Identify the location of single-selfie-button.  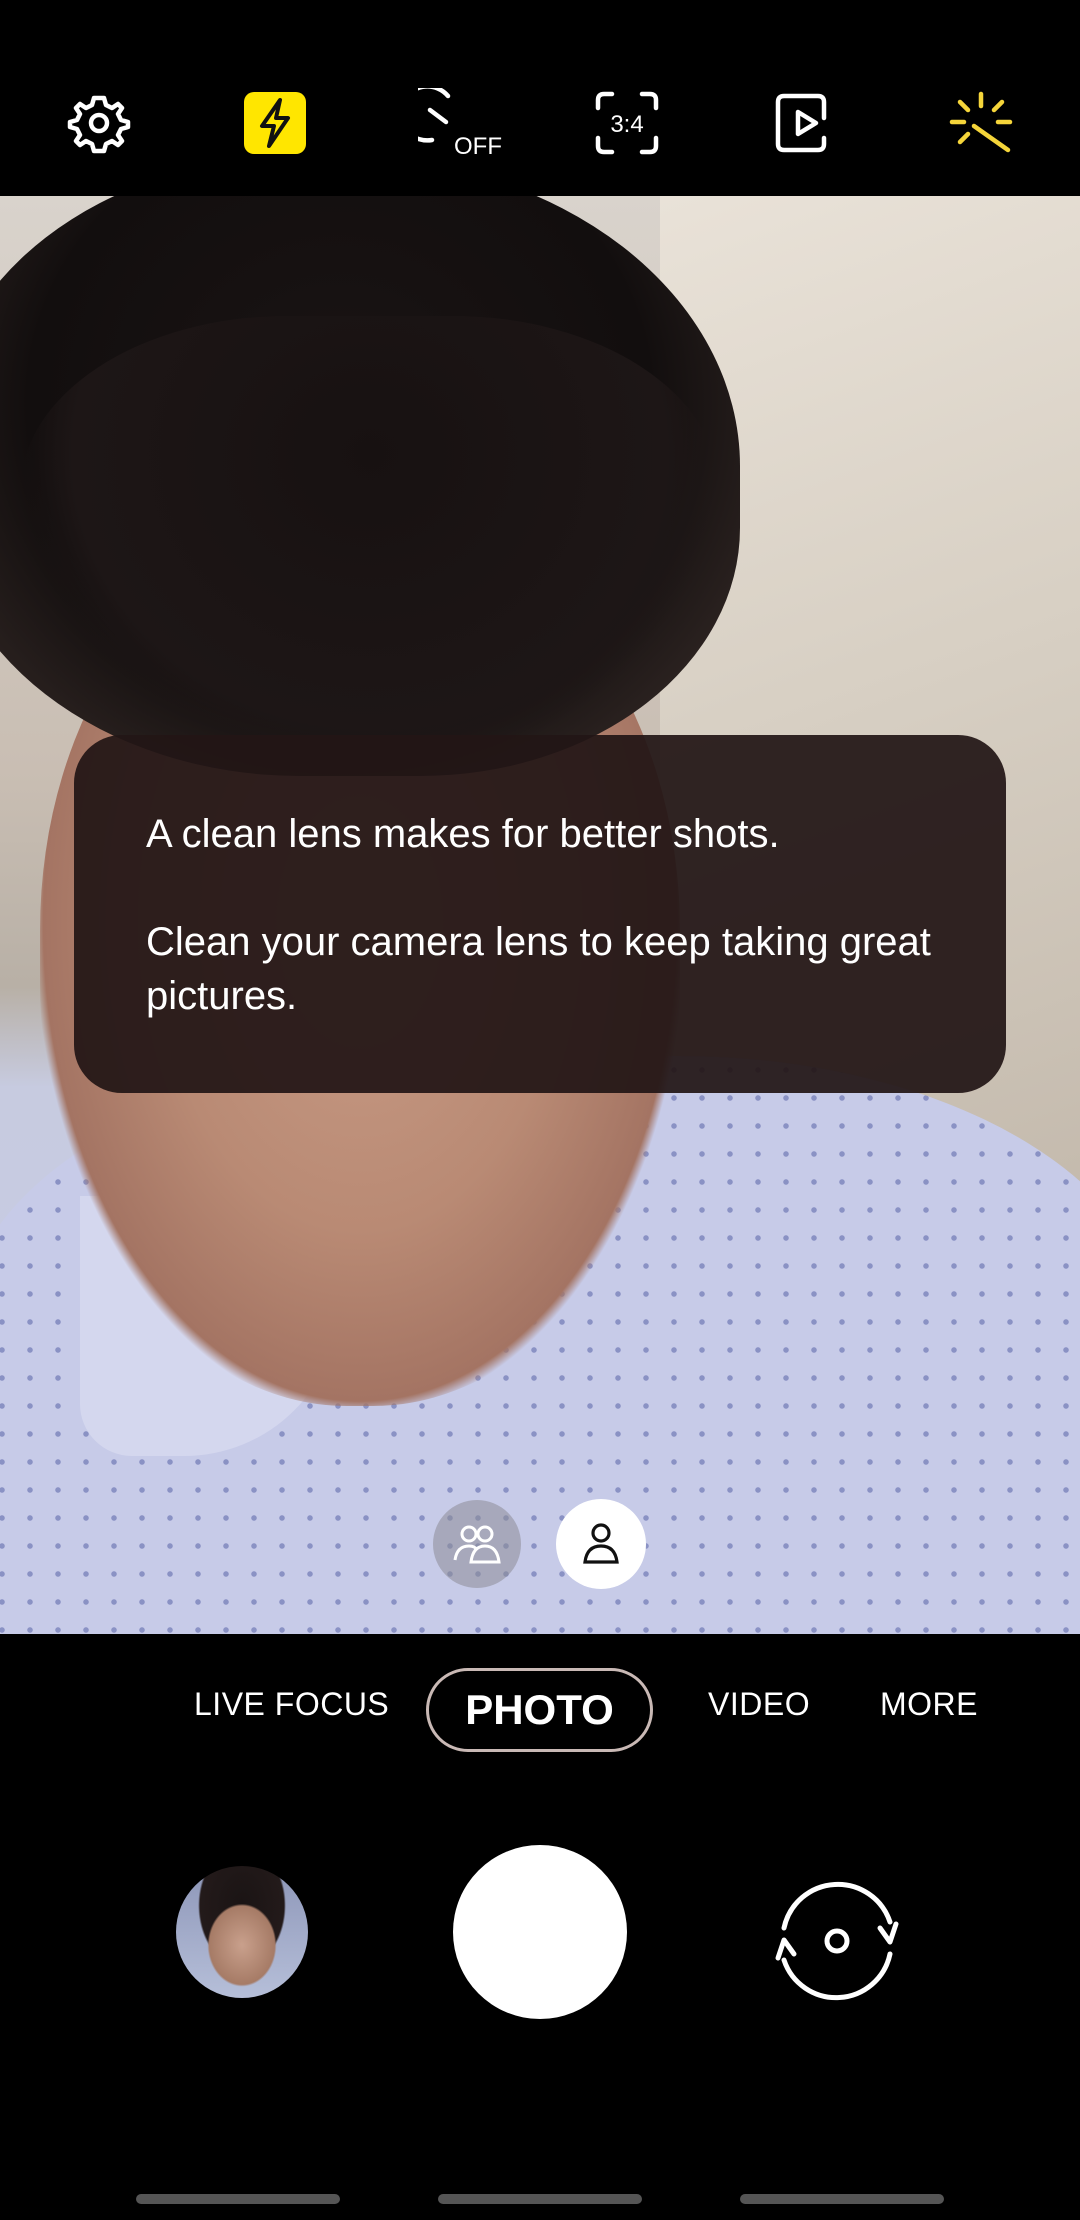
(601, 1544).